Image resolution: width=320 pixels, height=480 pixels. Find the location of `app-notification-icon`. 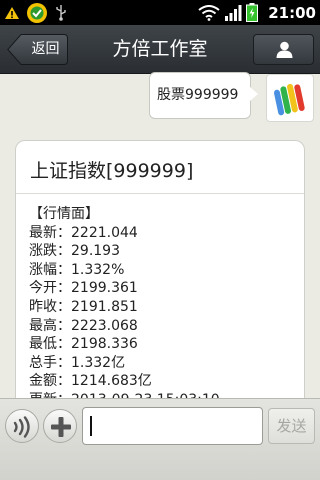

app-notification-icon is located at coordinates (37, 13).